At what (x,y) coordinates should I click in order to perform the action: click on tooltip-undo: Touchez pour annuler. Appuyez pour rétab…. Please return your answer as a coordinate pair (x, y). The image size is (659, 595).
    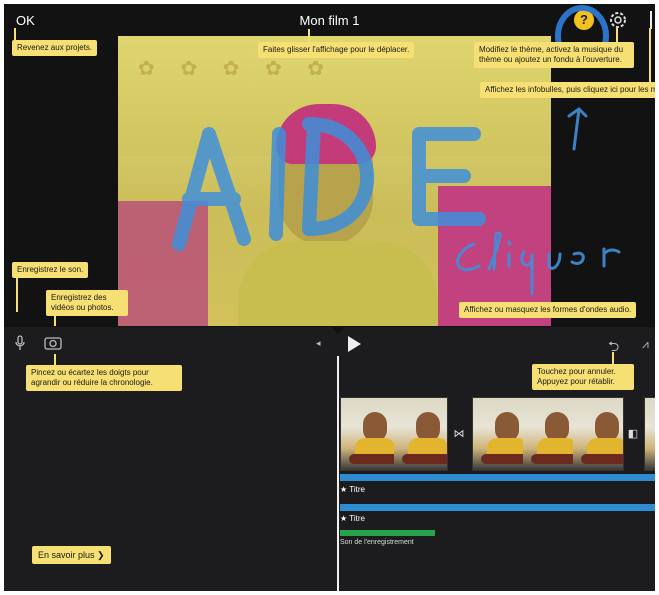
    Looking at the image, I should click on (583, 377).